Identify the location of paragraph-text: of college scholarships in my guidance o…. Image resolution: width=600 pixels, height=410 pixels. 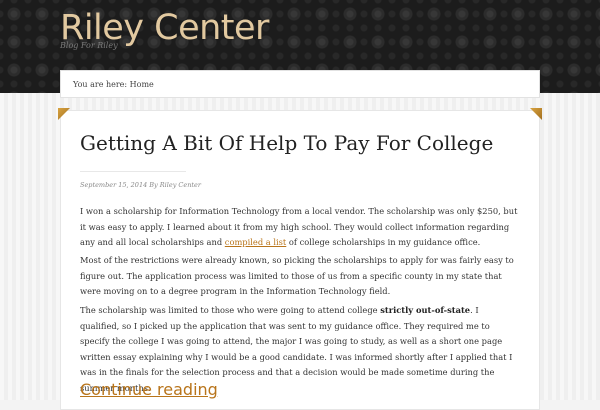
(383, 242).